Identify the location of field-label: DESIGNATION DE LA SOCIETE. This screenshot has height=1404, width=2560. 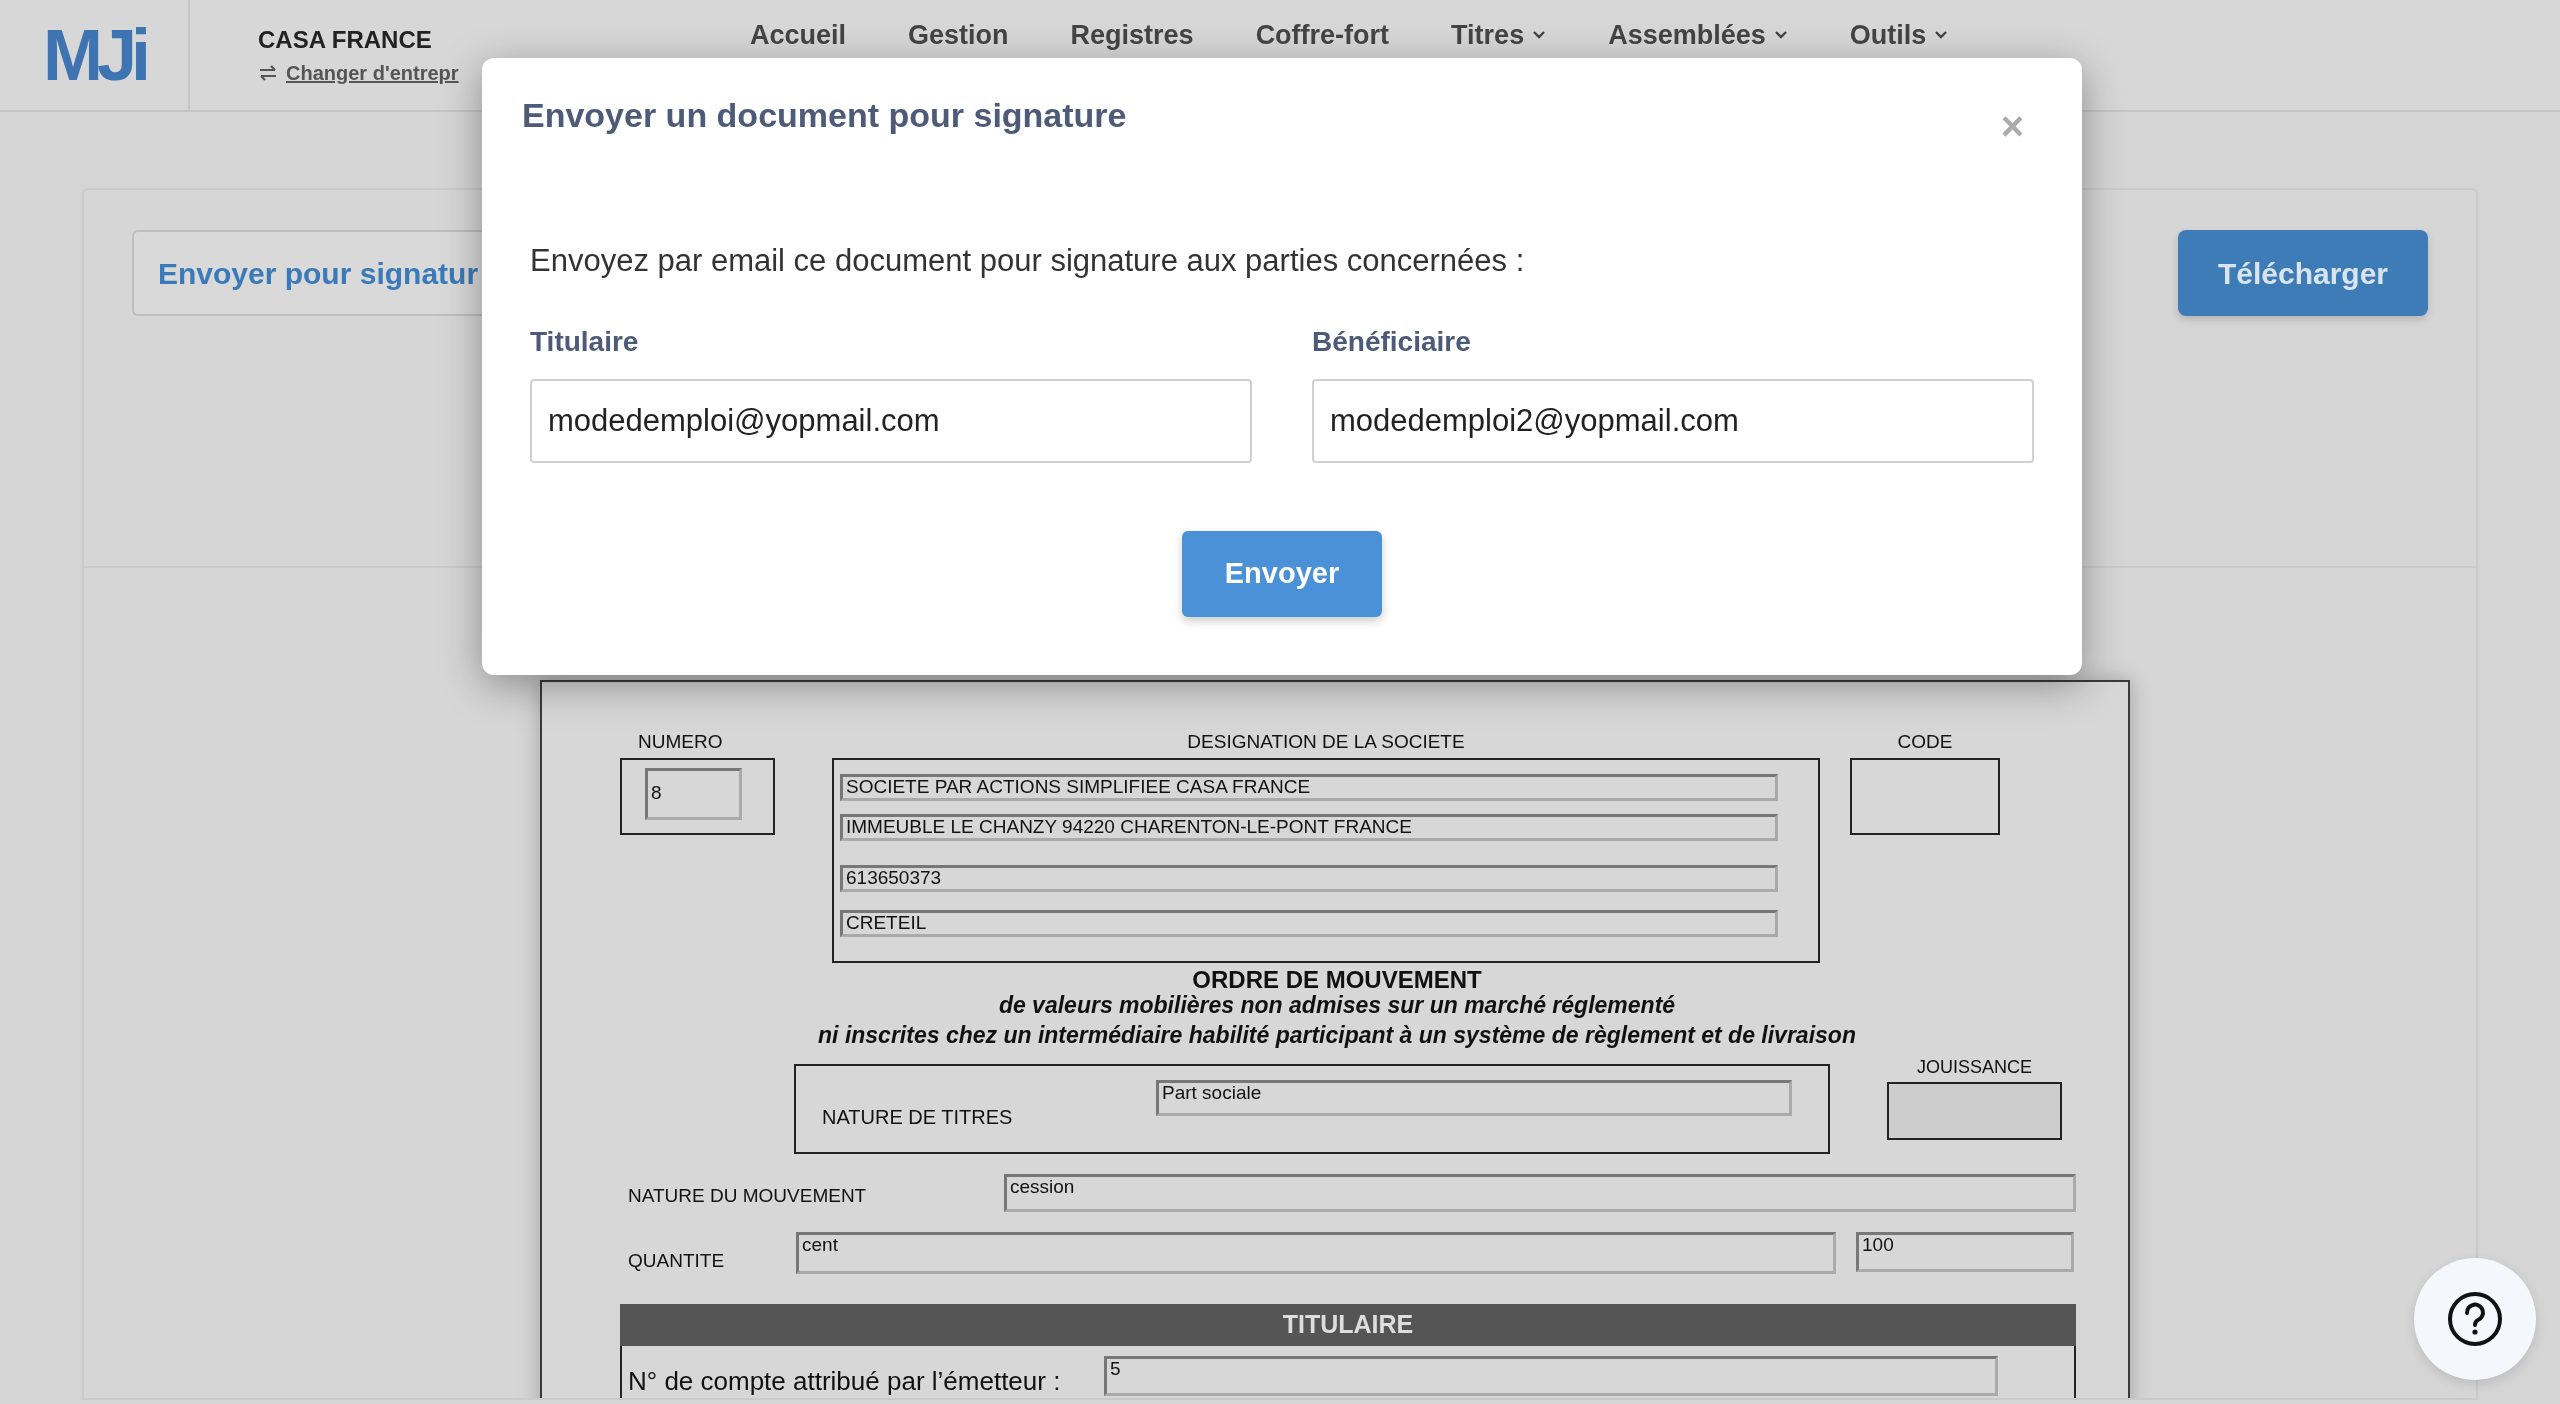
(1326, 742).